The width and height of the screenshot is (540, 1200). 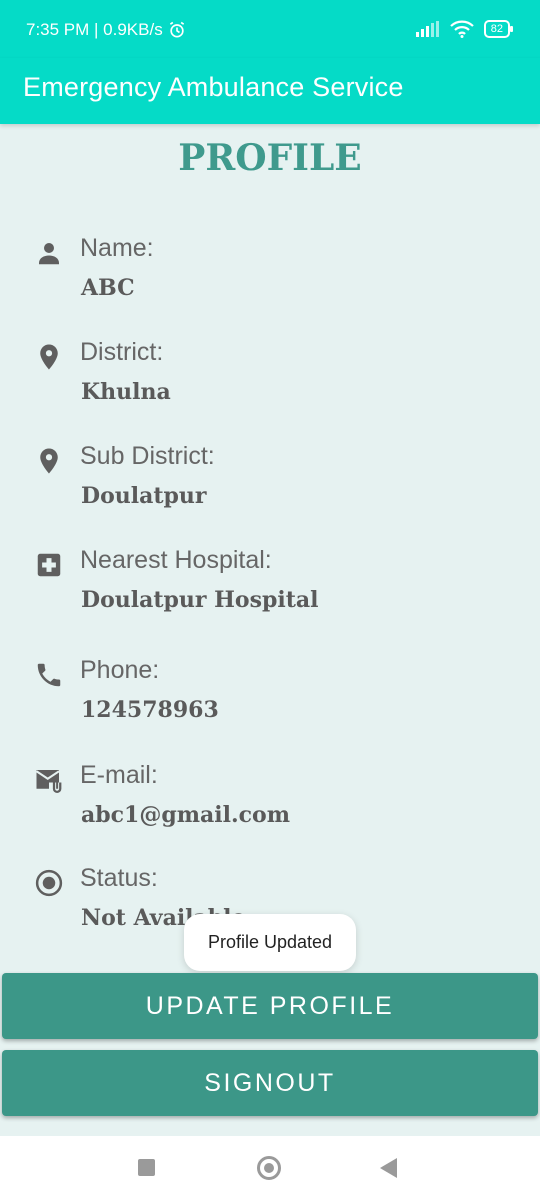 What do you see at coordinates (146, 1167) in the screenshot?
I see `recents-icon` at bounding box center [146, 1167].